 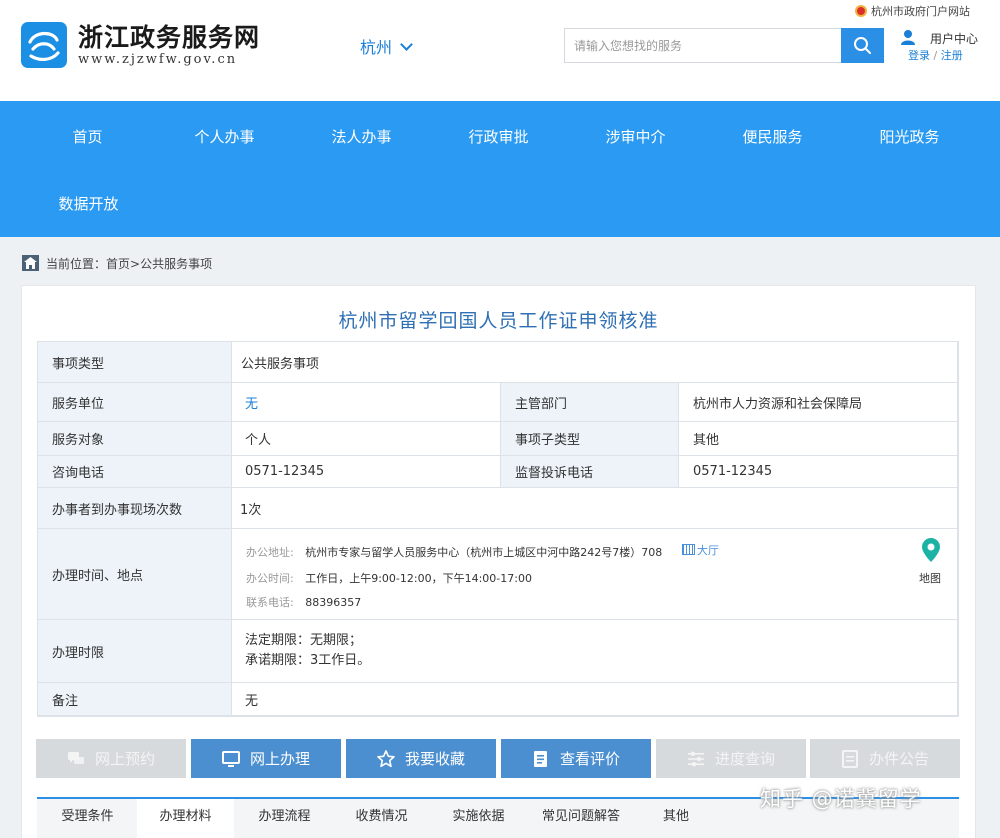 I want to click on map-link: 地图, so click(x=930, y=578).